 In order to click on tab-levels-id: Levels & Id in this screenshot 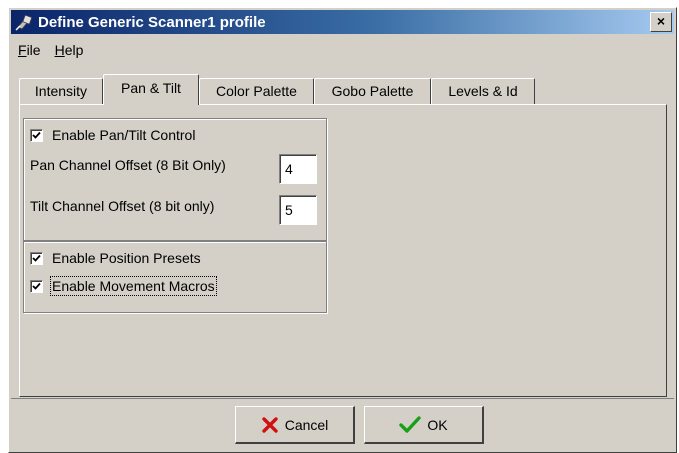, I will do `click(483, 91)`.